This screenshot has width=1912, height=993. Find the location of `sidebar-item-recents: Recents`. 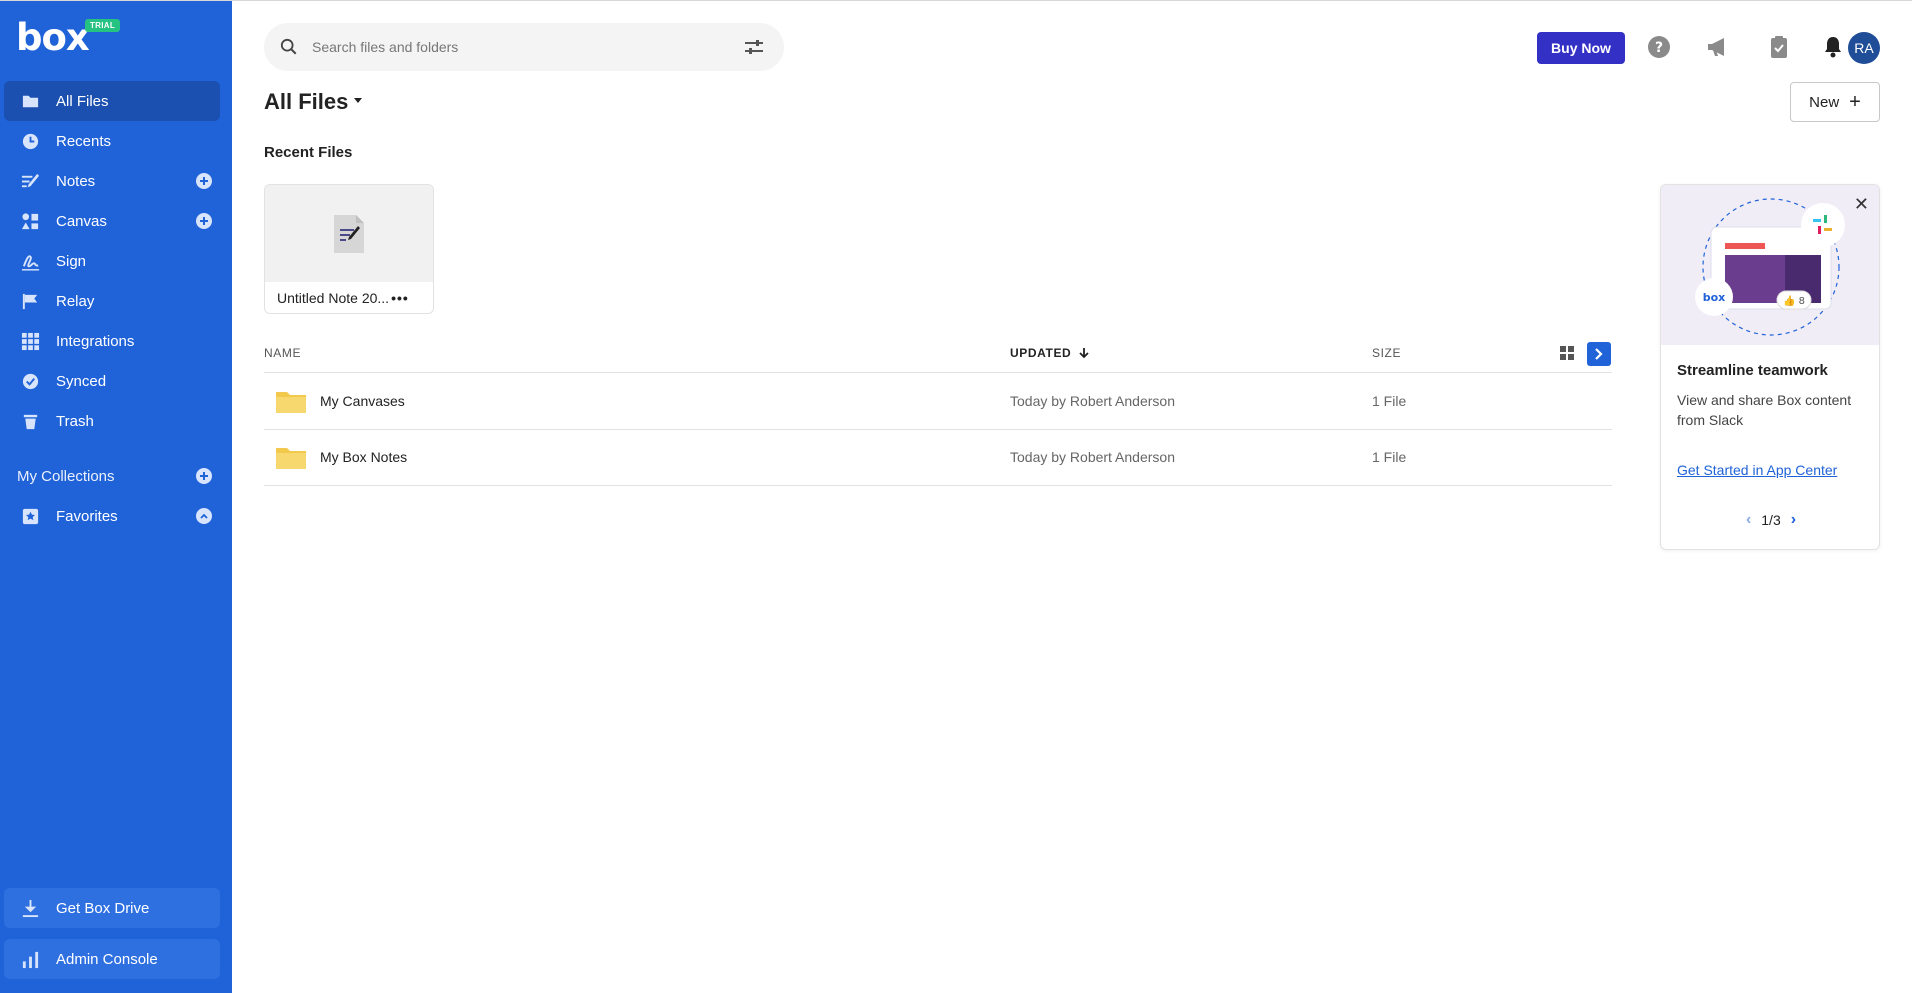

sidebar-item-recents: Recents is located at coordinates (112, 141).